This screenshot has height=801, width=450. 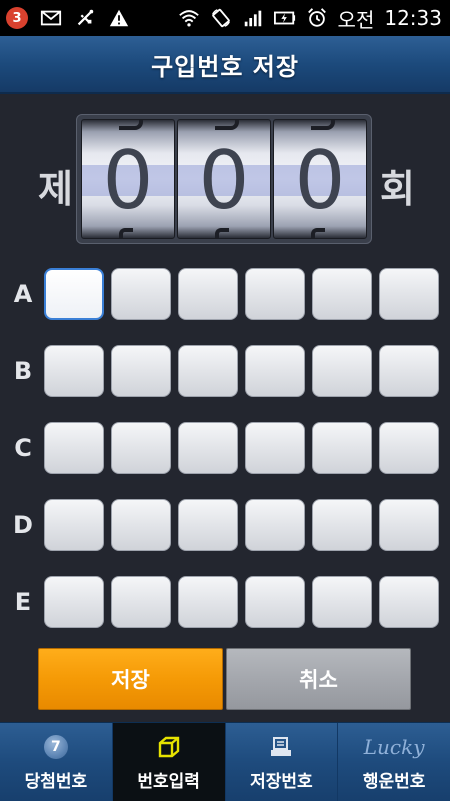 I want to click on number-cell-e1, so click(x=74, y=602).